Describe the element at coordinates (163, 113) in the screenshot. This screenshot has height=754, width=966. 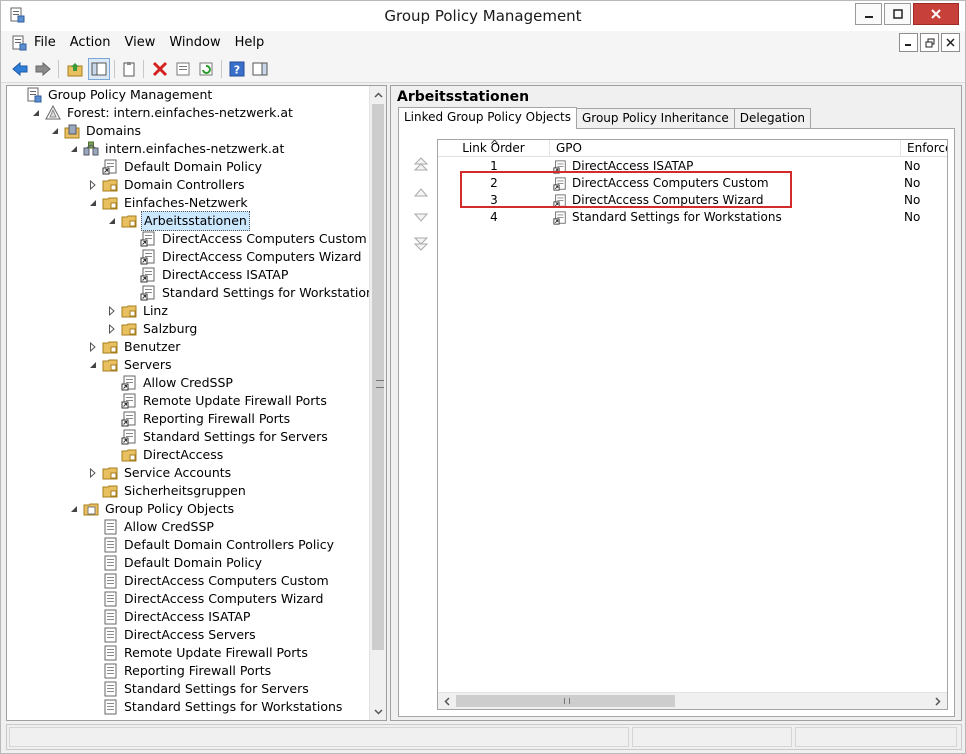
I see `tree-node: Forest: intern.einfaches-netzwerk.at` at that location.